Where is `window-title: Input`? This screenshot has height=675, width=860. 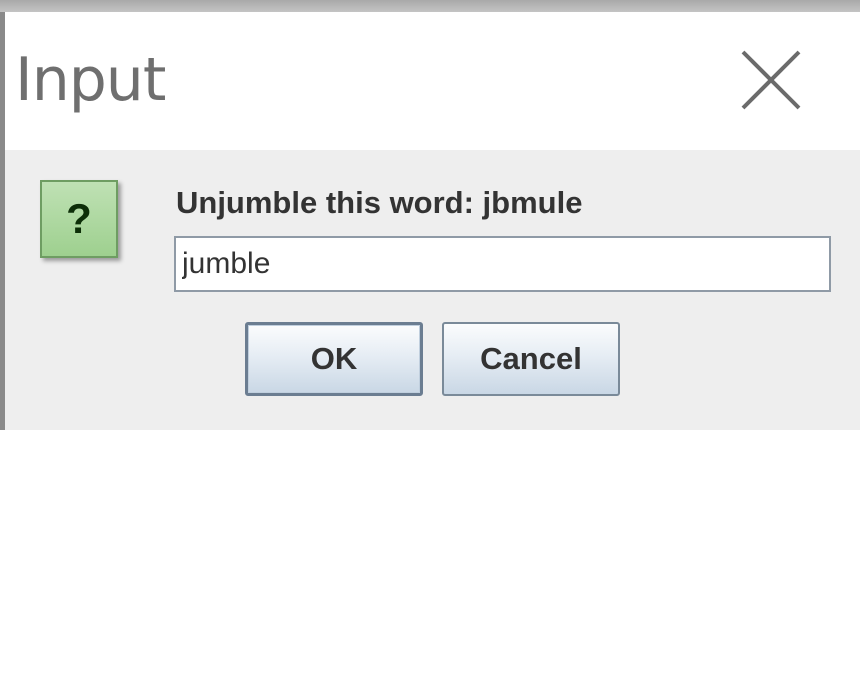 window-title: Input is located at coordinates (90, 80).